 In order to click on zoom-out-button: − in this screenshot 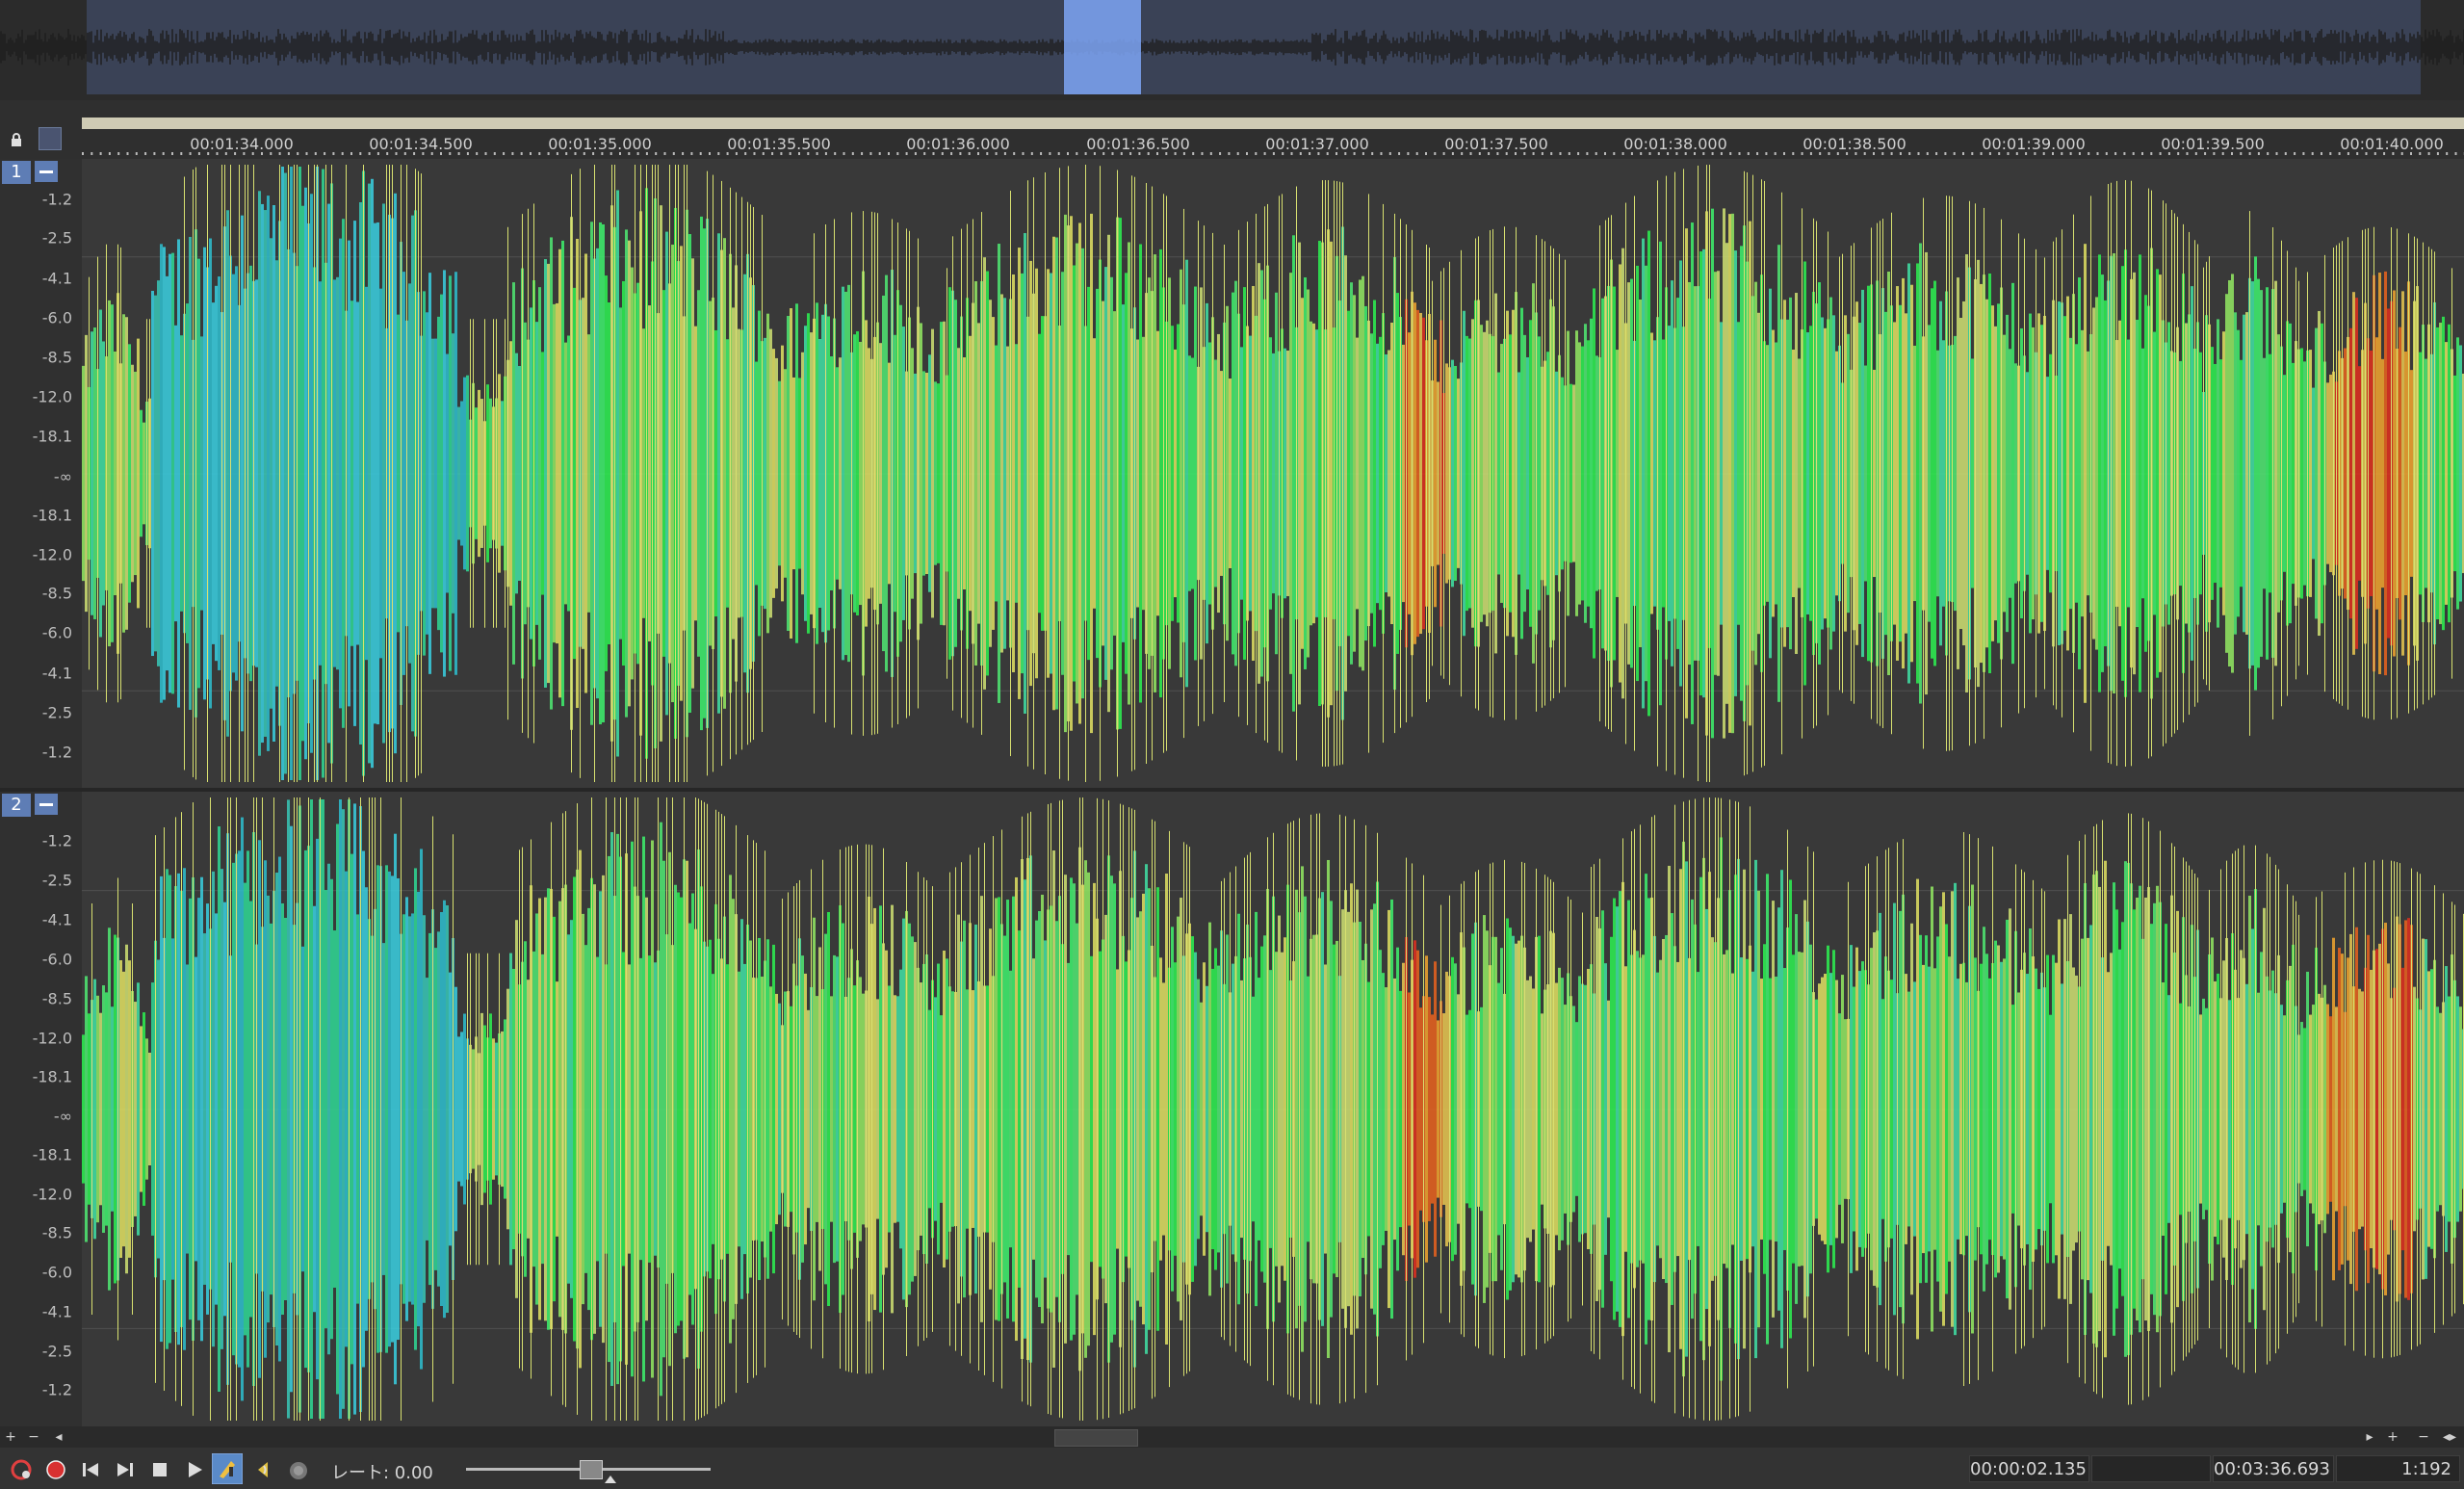, I will do `click(2423, 1437)`.